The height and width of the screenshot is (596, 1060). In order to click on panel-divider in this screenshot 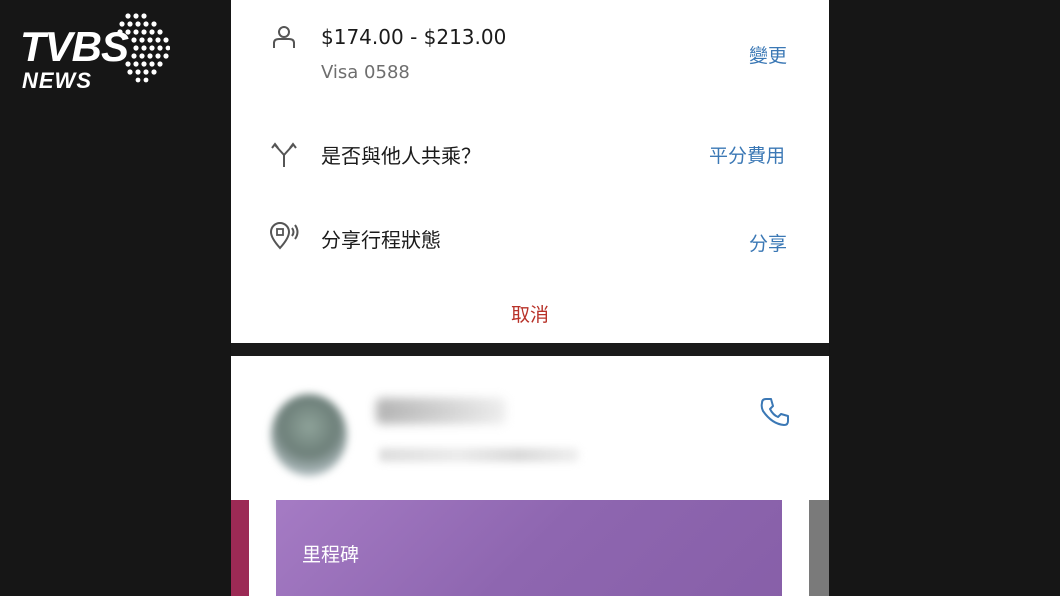, I will do `click(530, 349)`.